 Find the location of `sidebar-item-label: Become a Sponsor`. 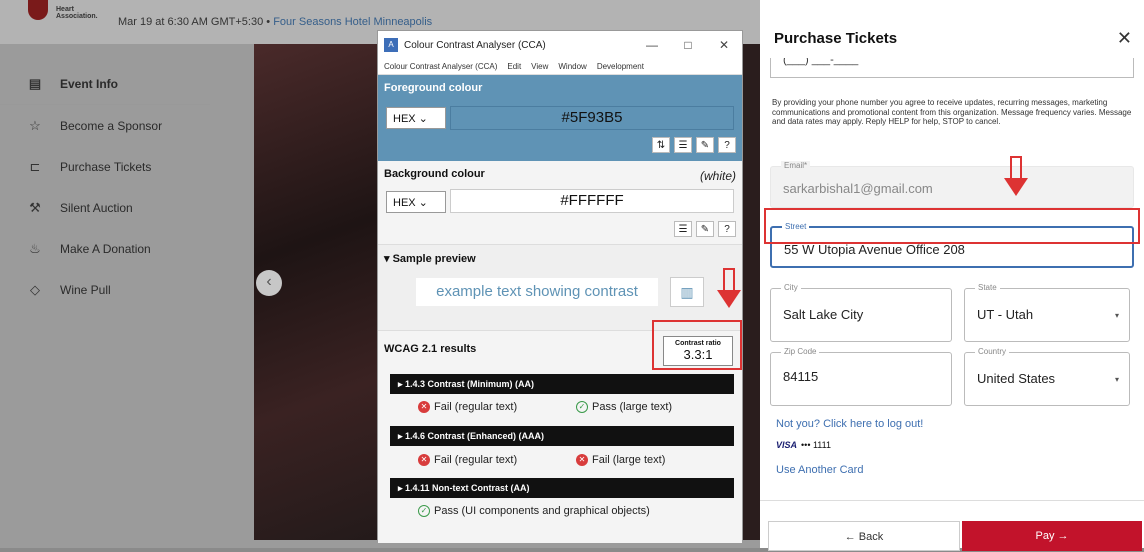

sidebar-item-label: Become a Sponsor is located at coordinates (111, 125).